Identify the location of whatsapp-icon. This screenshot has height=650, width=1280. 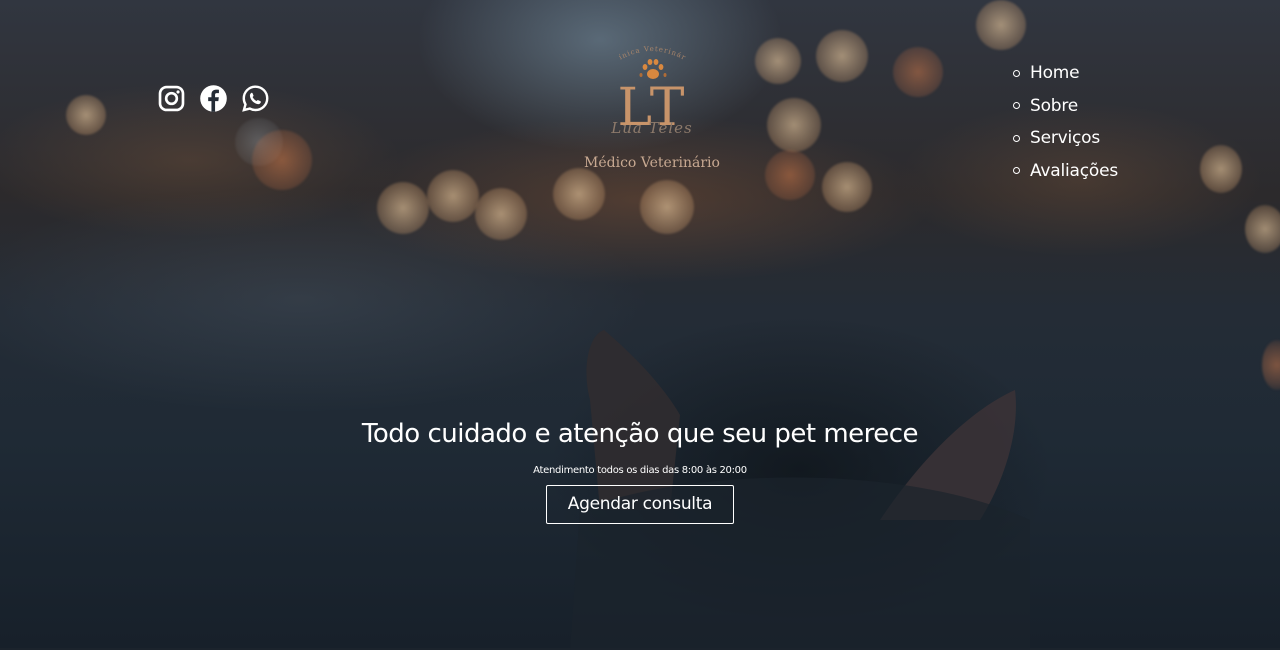
(255, 98).